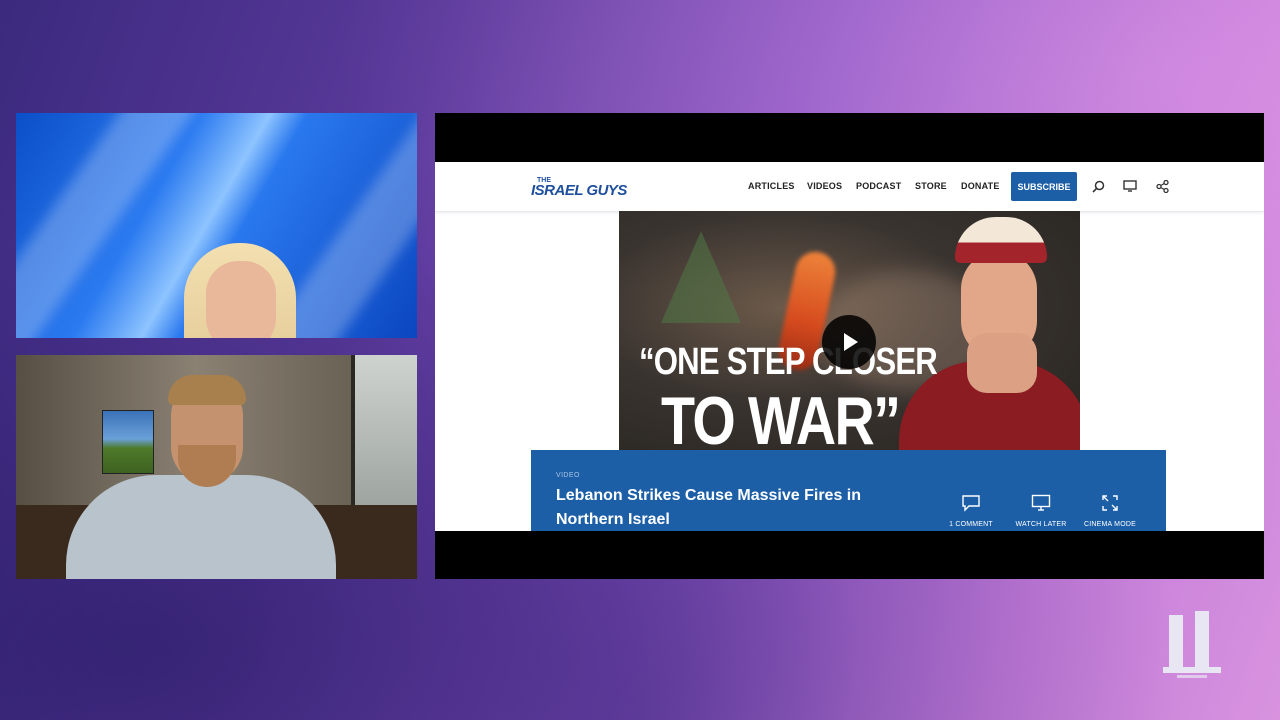 The height and width of the screenshot is (720, 1280). I want to click on watch-later-button: WATCH LATER, so click(1041, 511).